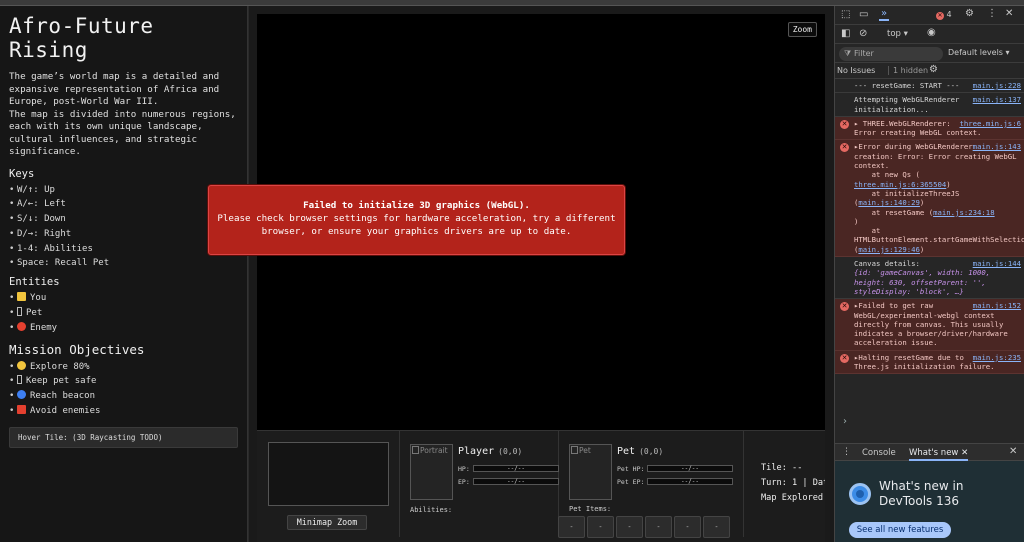  Describe the element at coordinates (884, 14) in the screenshot. I see `more-panels-icon: »` at that location.